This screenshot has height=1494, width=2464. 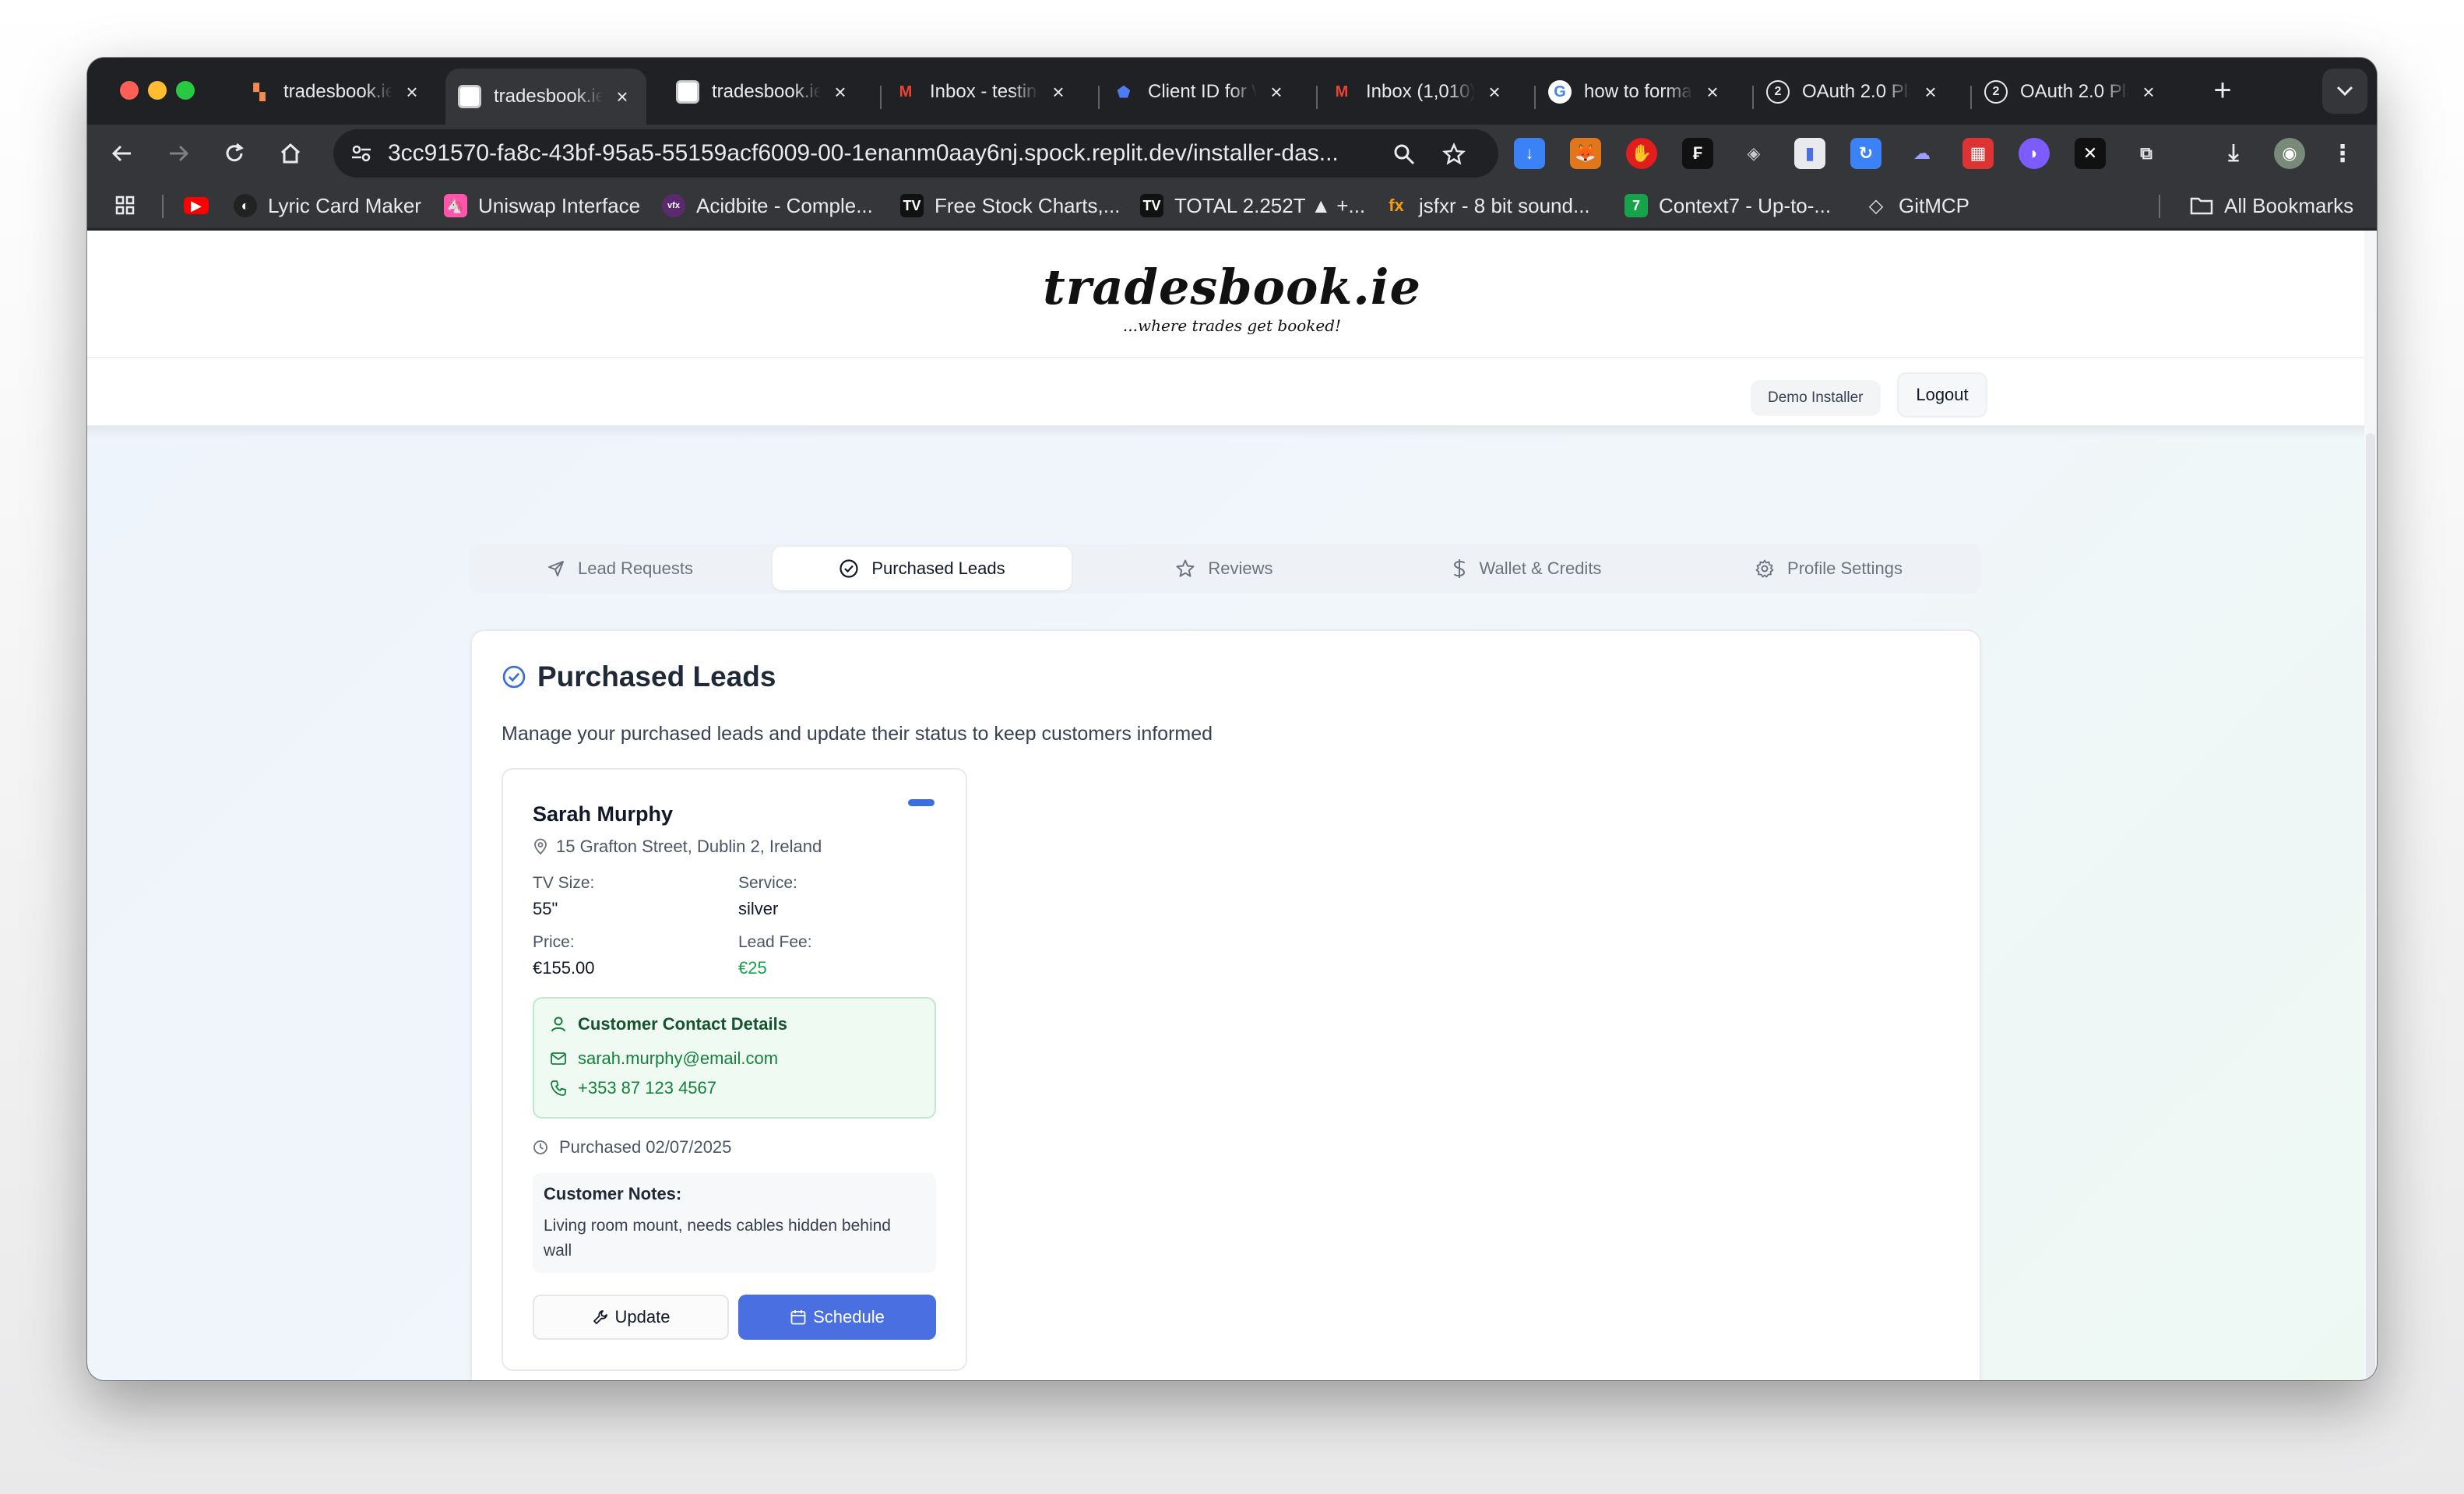 What do you see at coordinates (1419, 92) in the screenshot?
I see `browser-tab: M Inbox (1,010) ×` at bounding box center [1419, 92].